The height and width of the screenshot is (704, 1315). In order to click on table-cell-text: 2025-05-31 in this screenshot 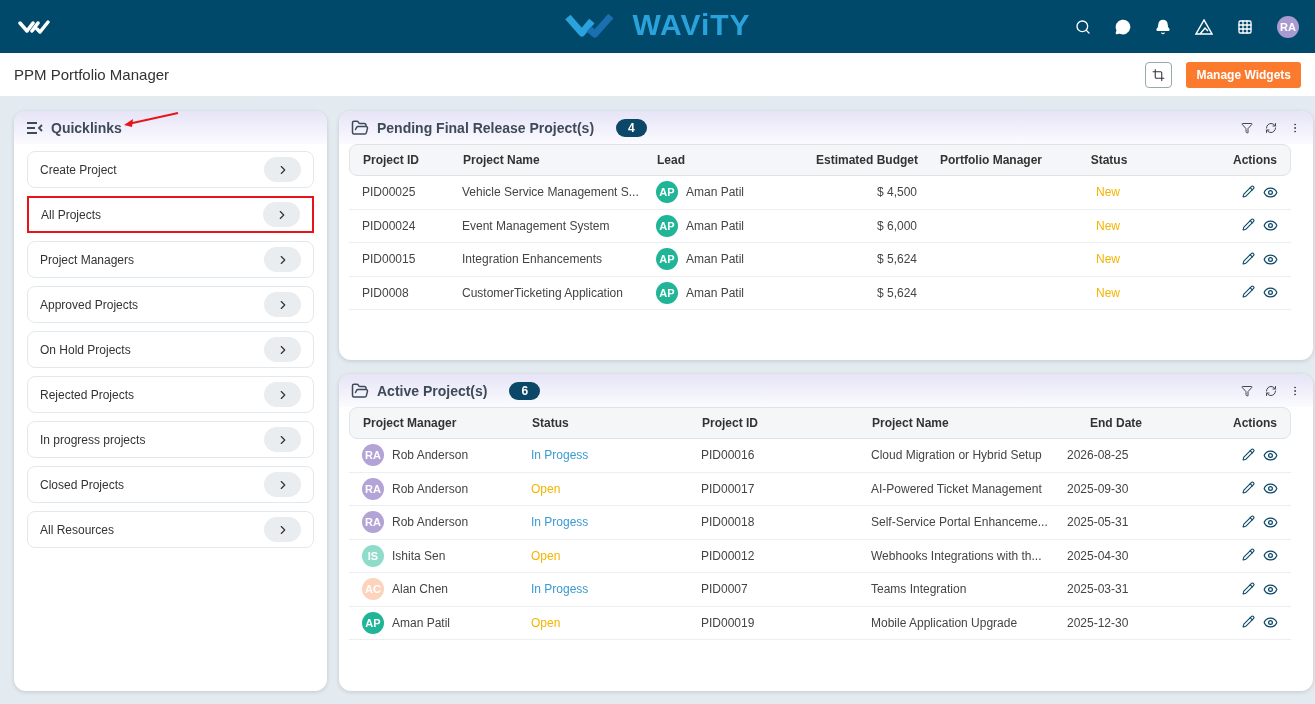, I will do `click(1098, 522)`.